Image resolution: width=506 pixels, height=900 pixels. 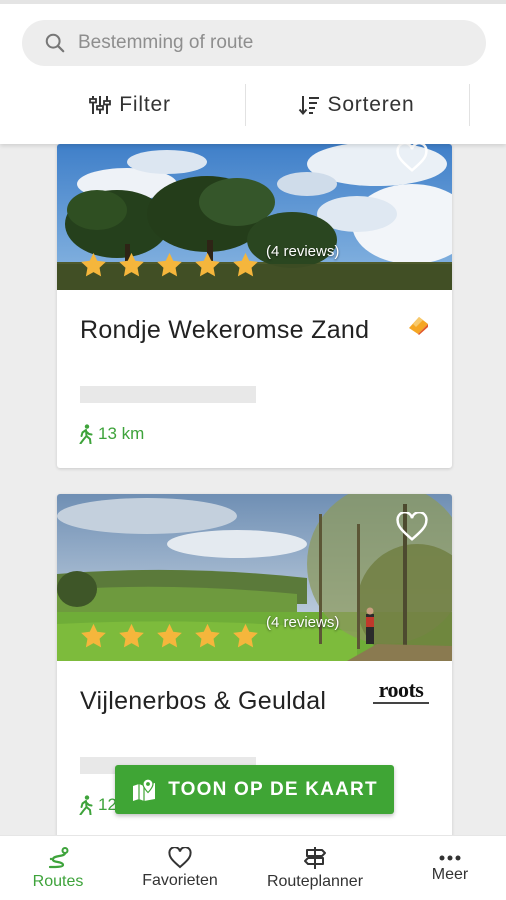 I want to click on distance-value: 13 km, so click(x=121, y=433).